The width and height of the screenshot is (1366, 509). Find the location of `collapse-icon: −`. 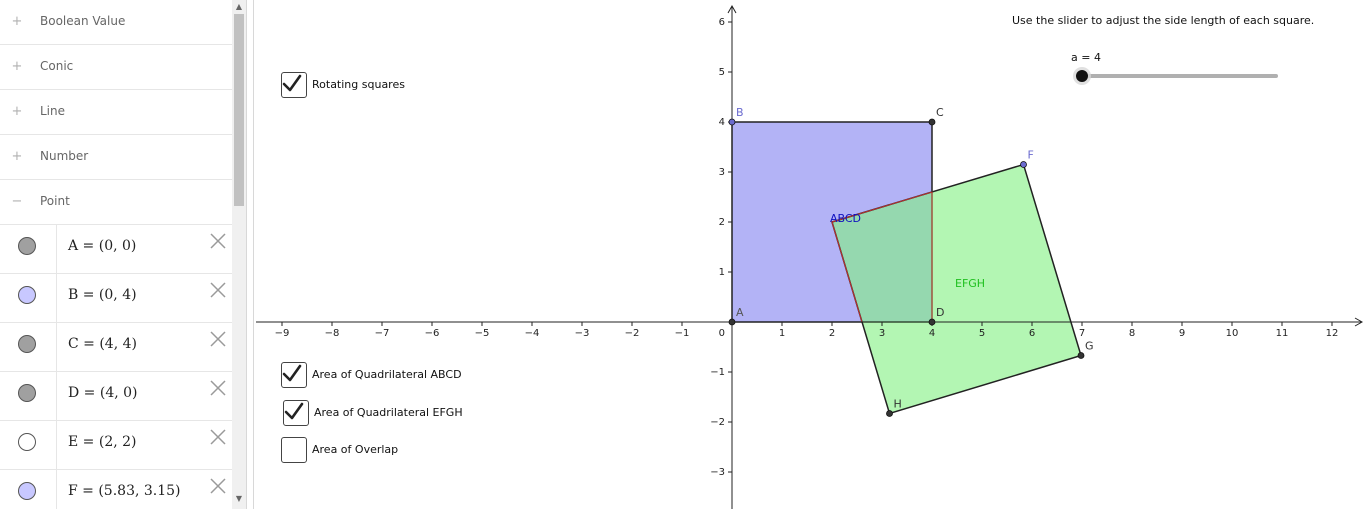

collapse-icon: − is located at coordinates (17, 201).